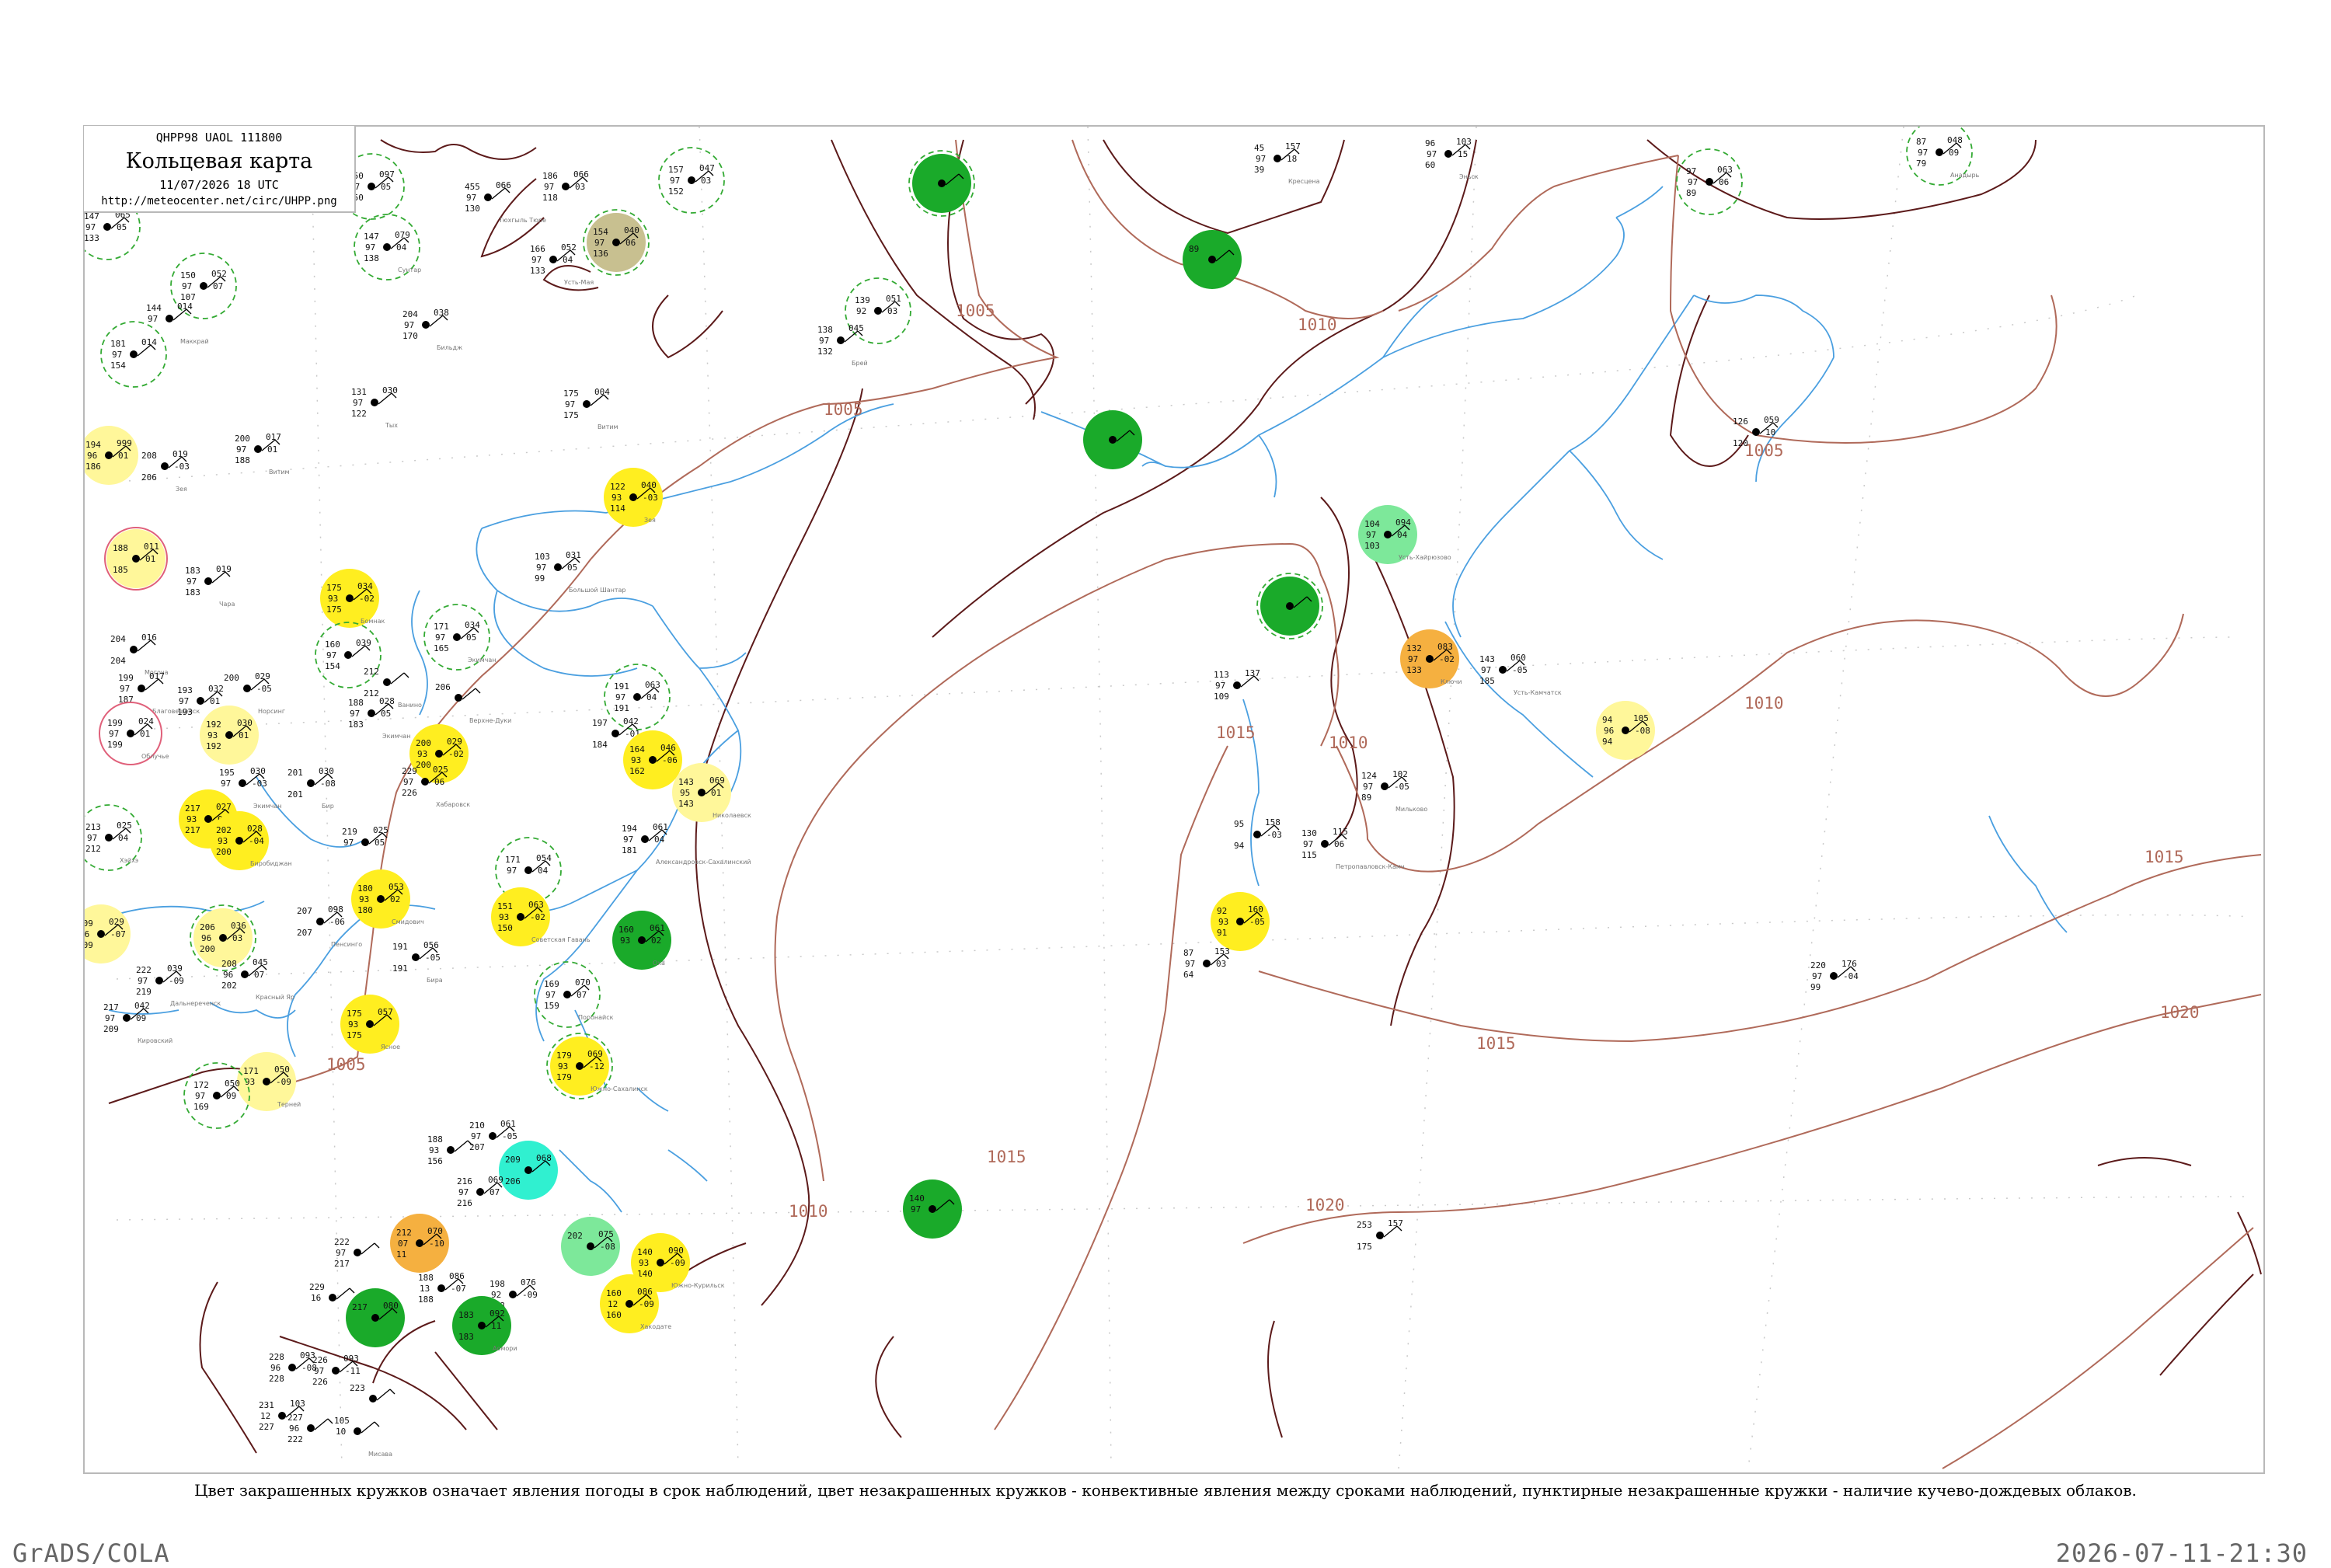 This screenshot has width=2331, height=1568. Describe the element at coordinates (1818, 965) in the screenshot. I see `air-temperature: 220` at that location.